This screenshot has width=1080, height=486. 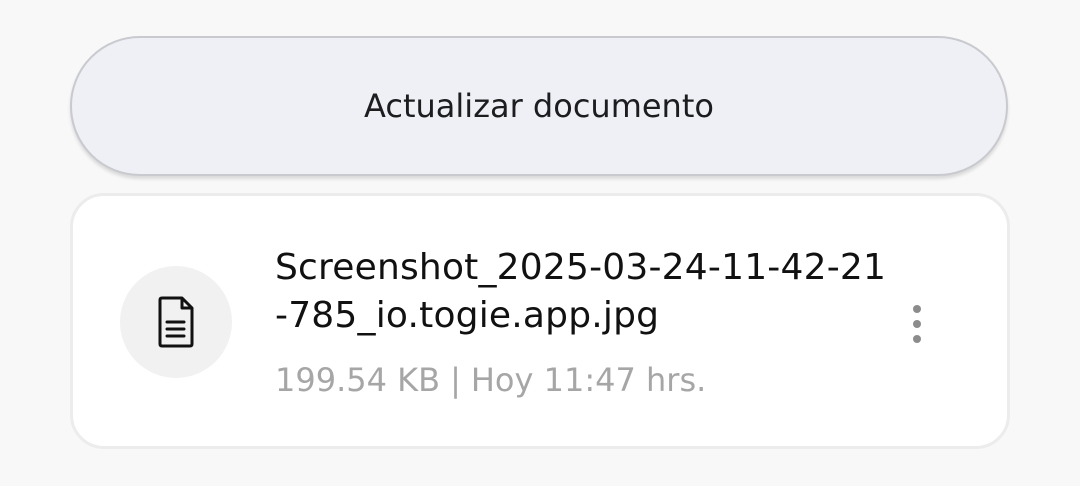 I want to click on more-options-button, so click(x=917, y=324).